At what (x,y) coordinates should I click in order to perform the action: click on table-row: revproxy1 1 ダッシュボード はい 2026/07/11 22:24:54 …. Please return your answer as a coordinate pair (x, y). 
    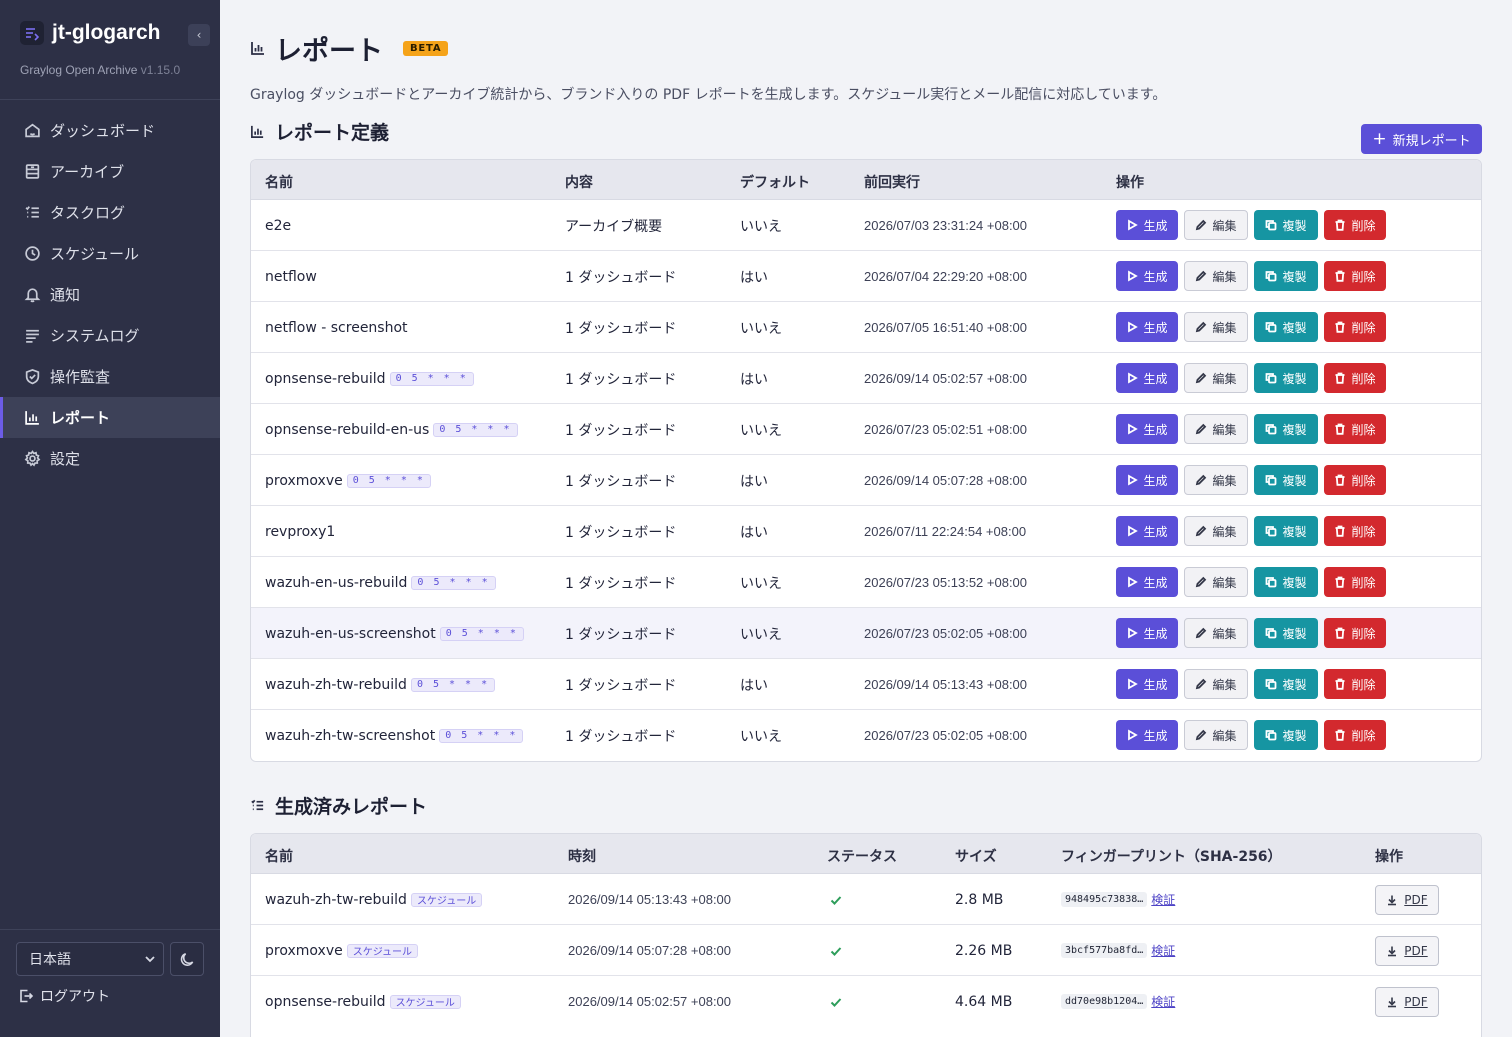
    Looking at the image, I should click on (866, 531).